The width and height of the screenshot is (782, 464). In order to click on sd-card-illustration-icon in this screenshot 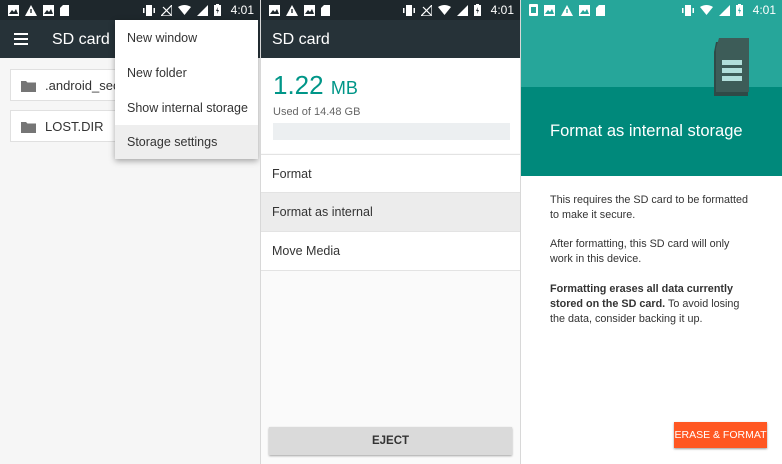, I will do `click(731, 67)`.